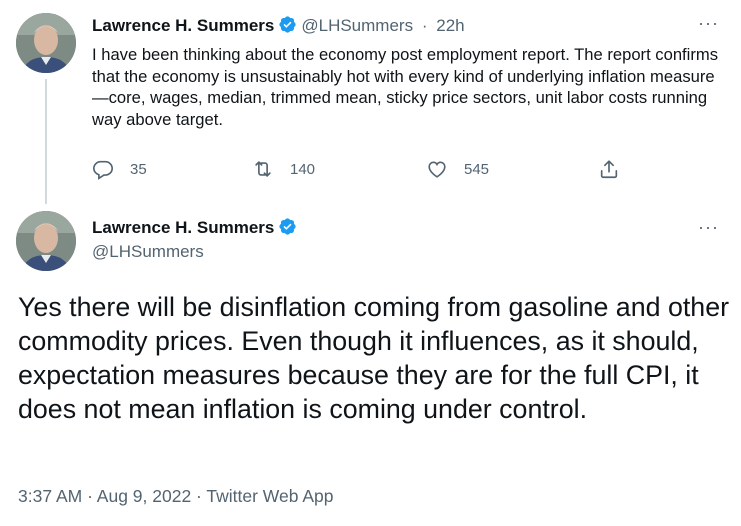 The height and width of the screenshot is (526, 741). I want to click on share-button, so click(609, 169).